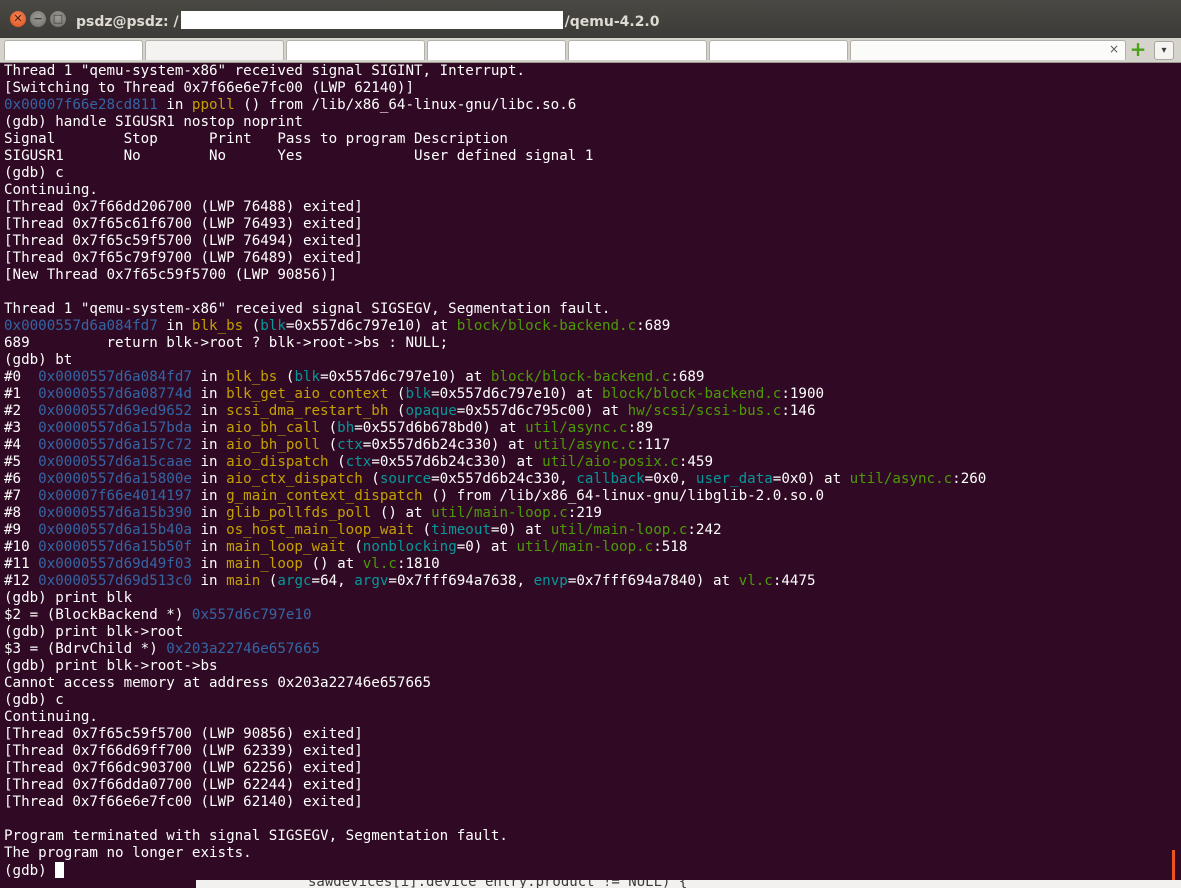 The image size is (1181, 888). Describe the element at coordinates (1114, 49) in the screenshot. I see `tab-close-icon: ×` at that location.